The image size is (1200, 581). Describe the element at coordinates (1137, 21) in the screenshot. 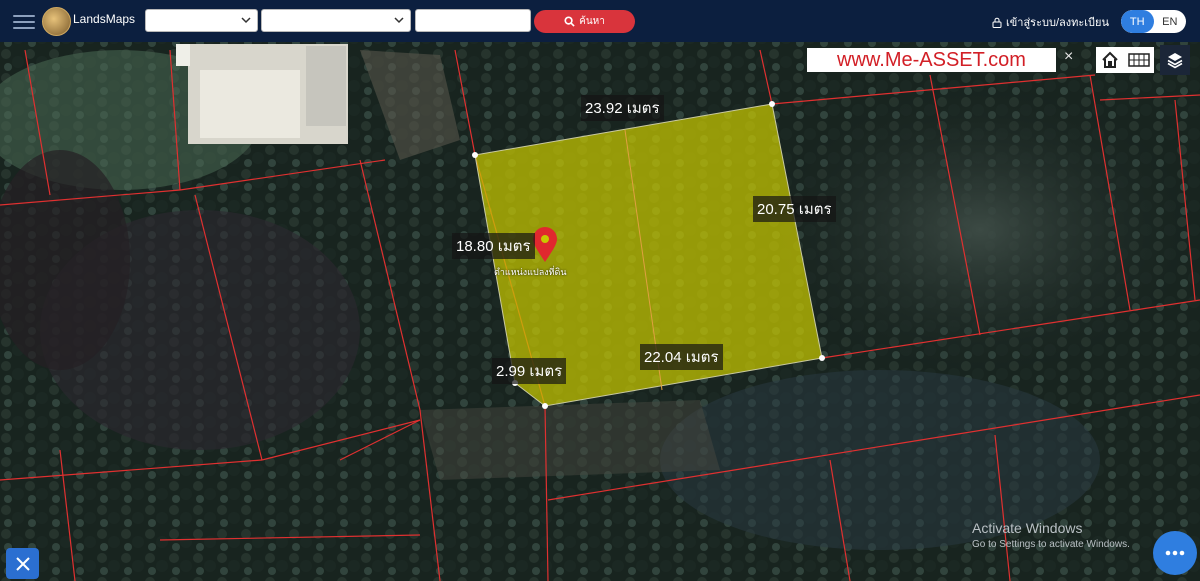

I see `lang-th-option: TH` at that location.